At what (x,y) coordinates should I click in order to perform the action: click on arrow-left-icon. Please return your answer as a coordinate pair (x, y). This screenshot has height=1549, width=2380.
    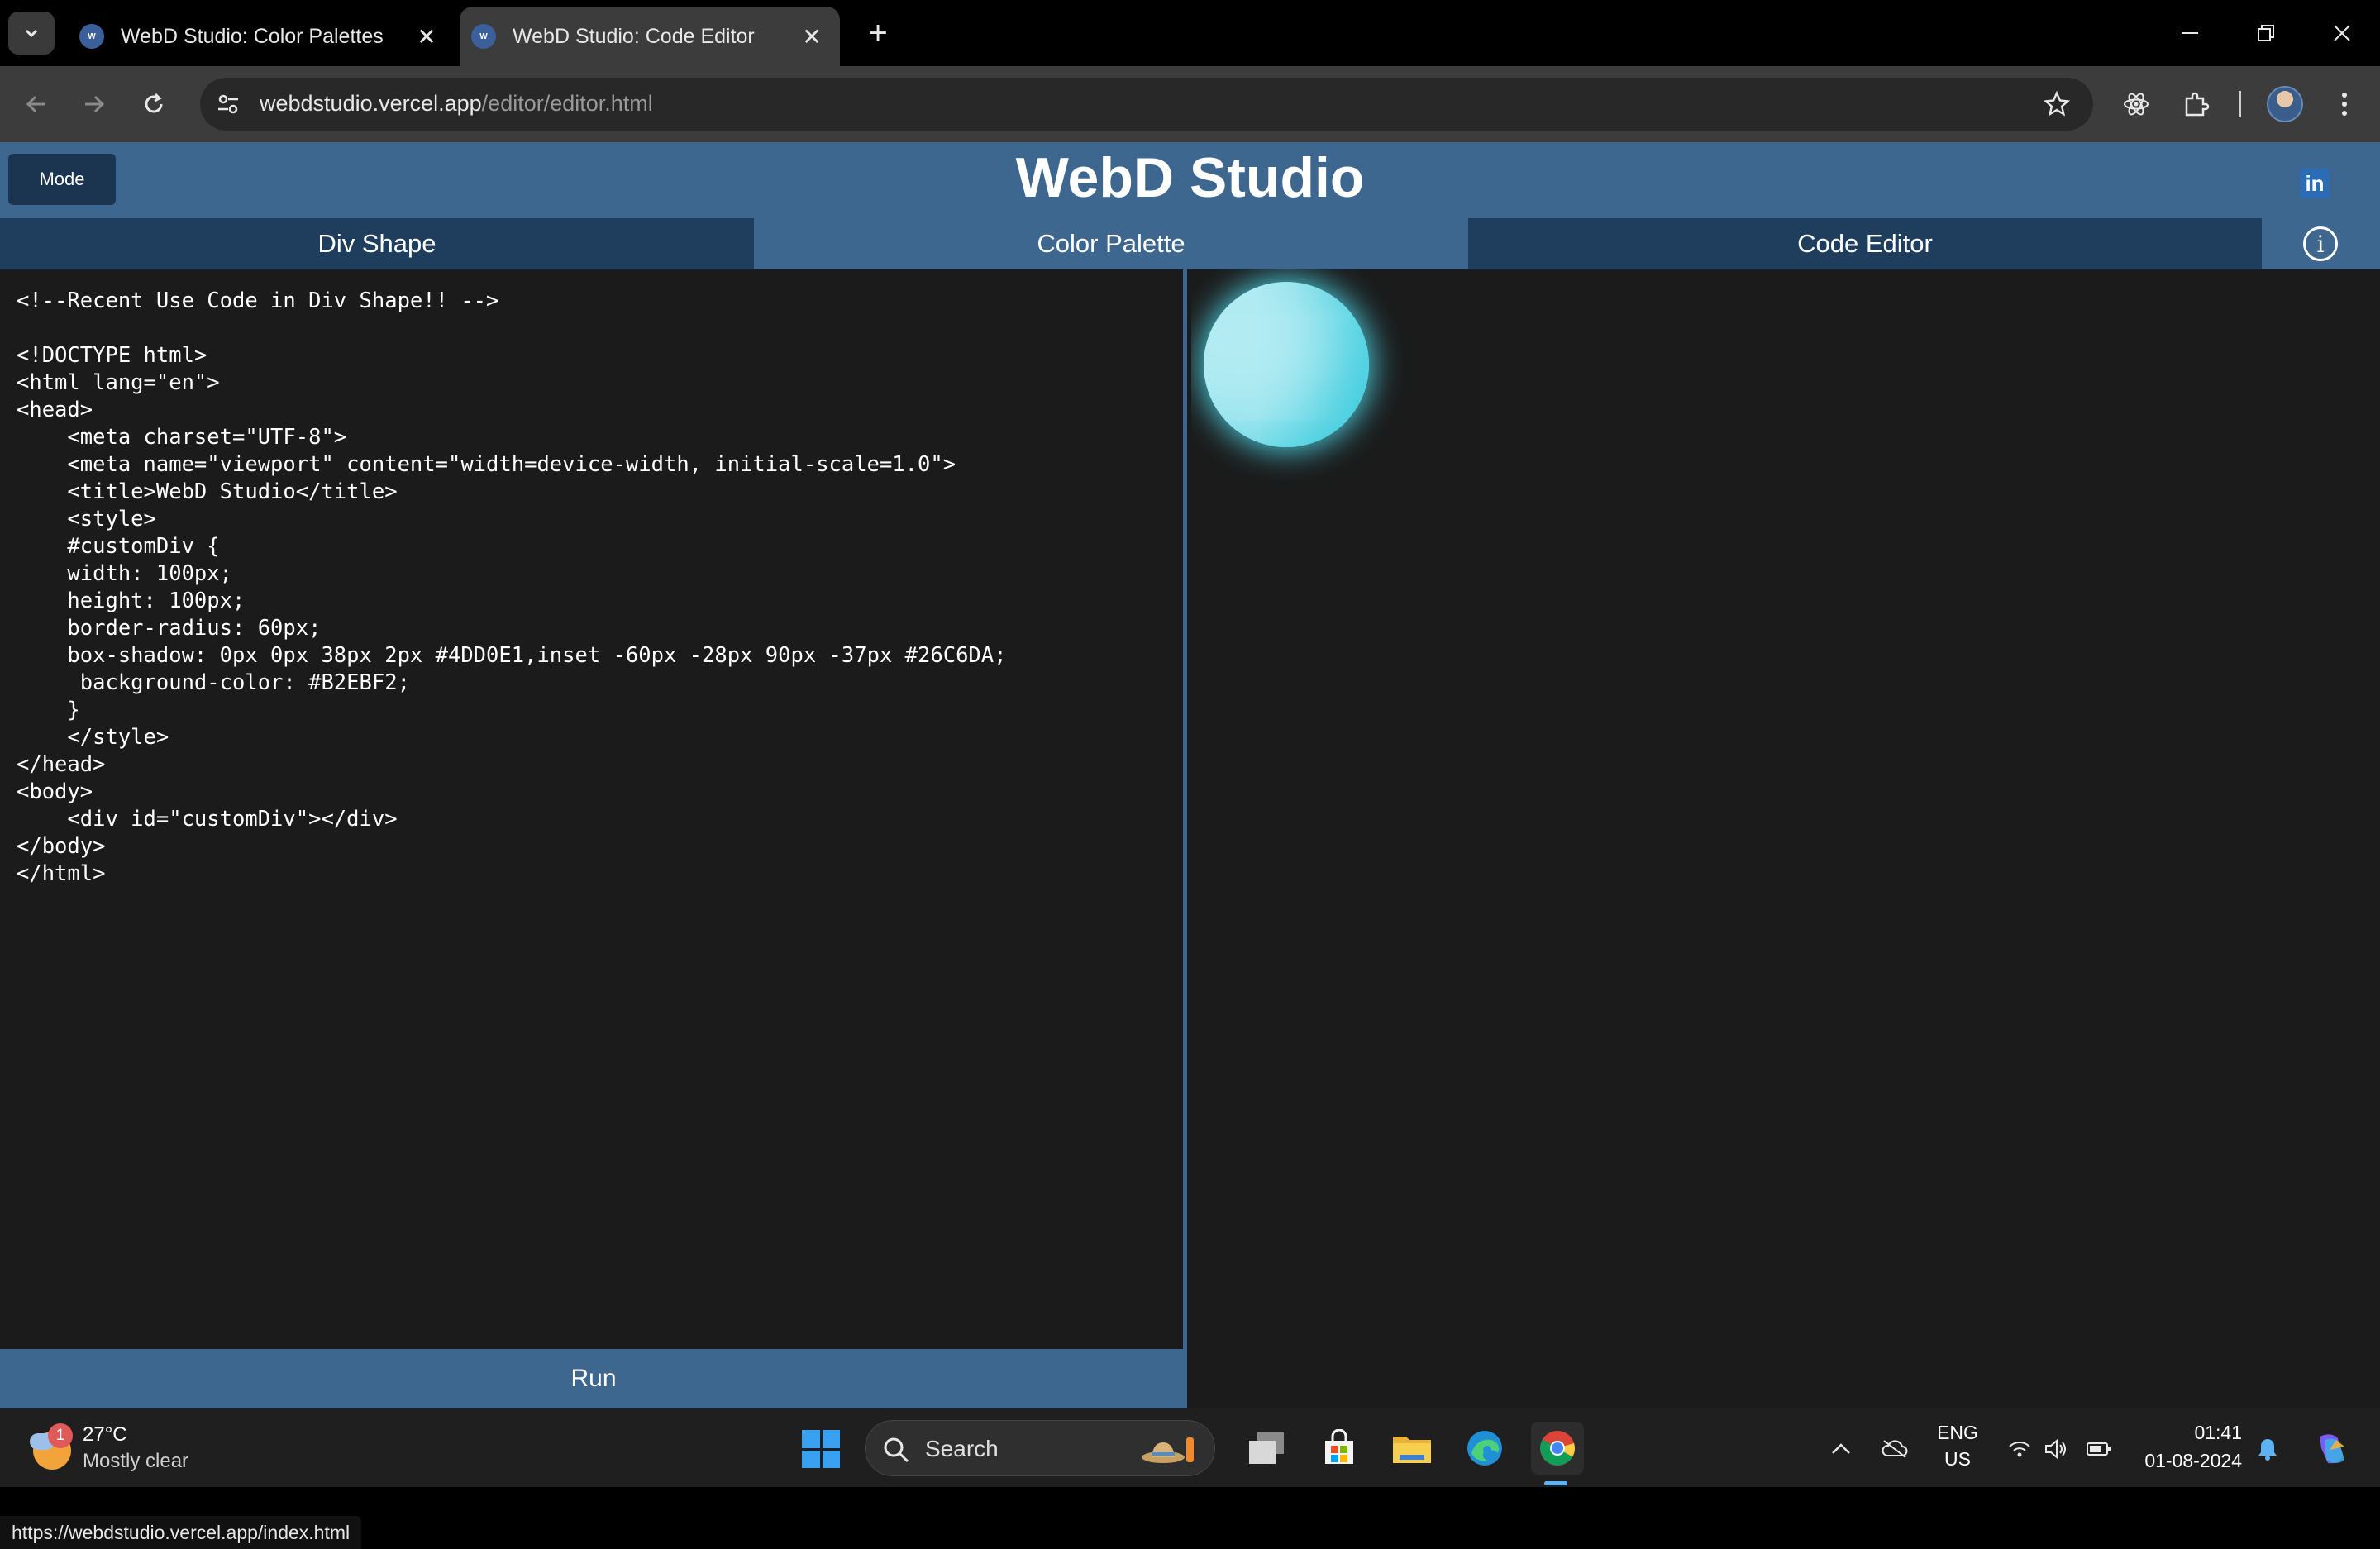
    Looking at the image, I should click on (35, 104).